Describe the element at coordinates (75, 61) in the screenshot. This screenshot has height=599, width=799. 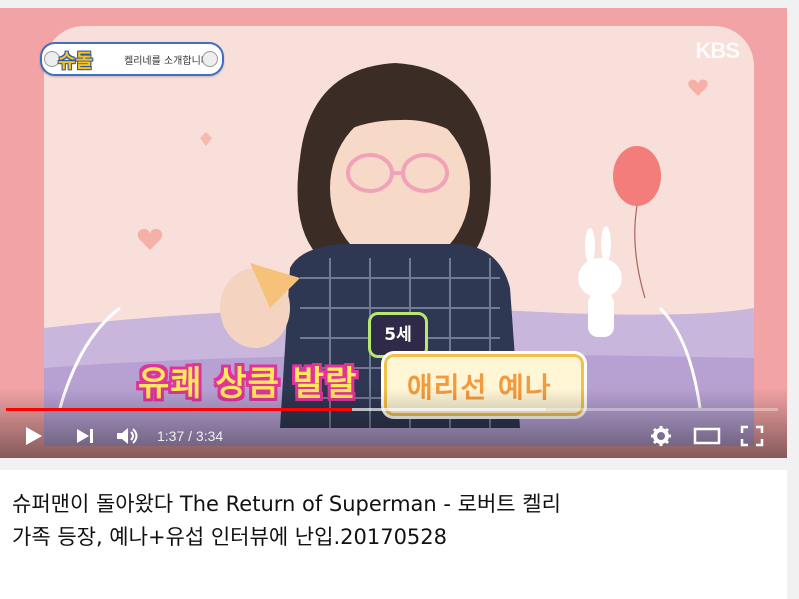
I see `show-logo: 슈돌` at that location.